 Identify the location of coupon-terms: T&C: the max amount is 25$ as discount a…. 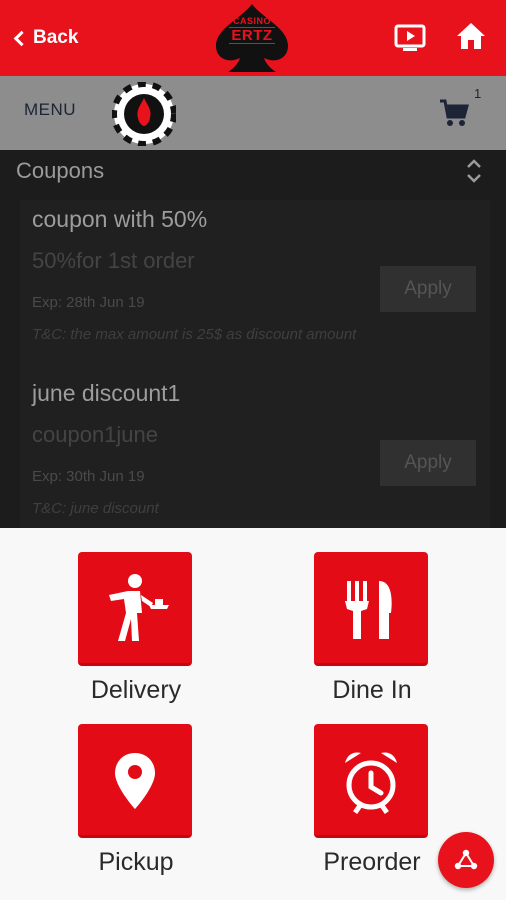
(194, 334).